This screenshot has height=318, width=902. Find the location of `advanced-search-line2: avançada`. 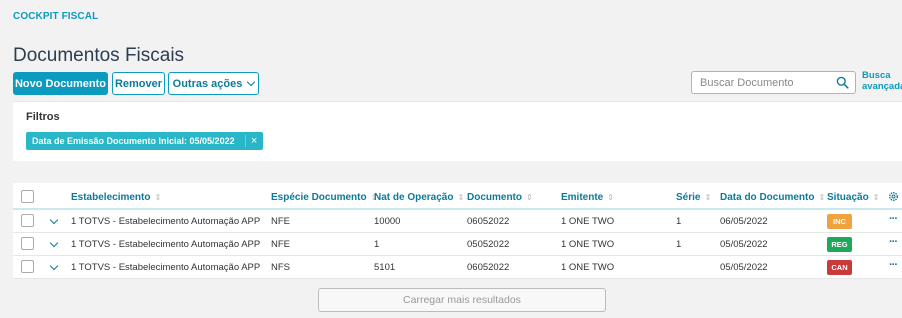

advanced-search-line2: avançada is located at coordinates (882, 86).